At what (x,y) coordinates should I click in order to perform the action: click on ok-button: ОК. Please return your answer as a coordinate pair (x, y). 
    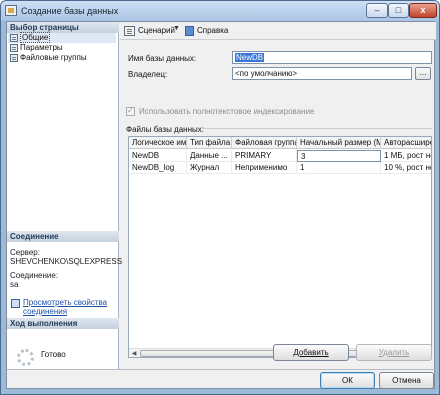
    Looking at the image, I should click on (347, 380).